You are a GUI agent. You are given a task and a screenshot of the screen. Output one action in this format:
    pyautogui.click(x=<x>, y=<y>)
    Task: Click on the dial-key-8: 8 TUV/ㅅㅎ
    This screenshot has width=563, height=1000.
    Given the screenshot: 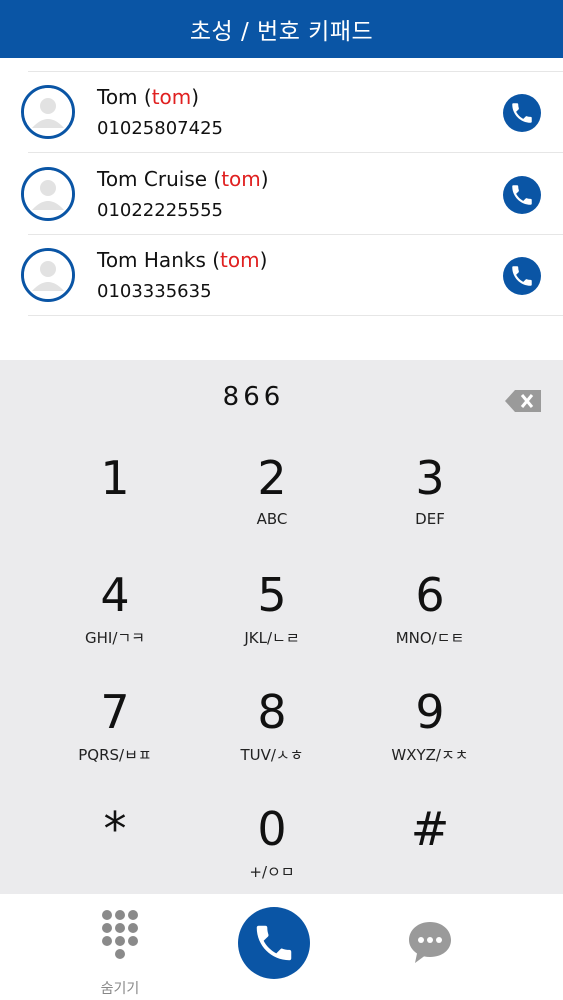 What is the action you would take?
    pyautogui.click(x=272, y=741)
    